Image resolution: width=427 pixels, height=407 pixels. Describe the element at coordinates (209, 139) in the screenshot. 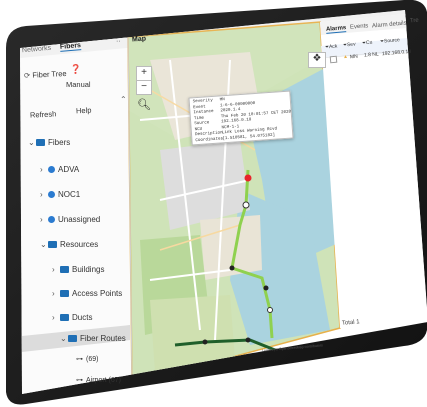

I see `popup-key: Coordinates` at that location.